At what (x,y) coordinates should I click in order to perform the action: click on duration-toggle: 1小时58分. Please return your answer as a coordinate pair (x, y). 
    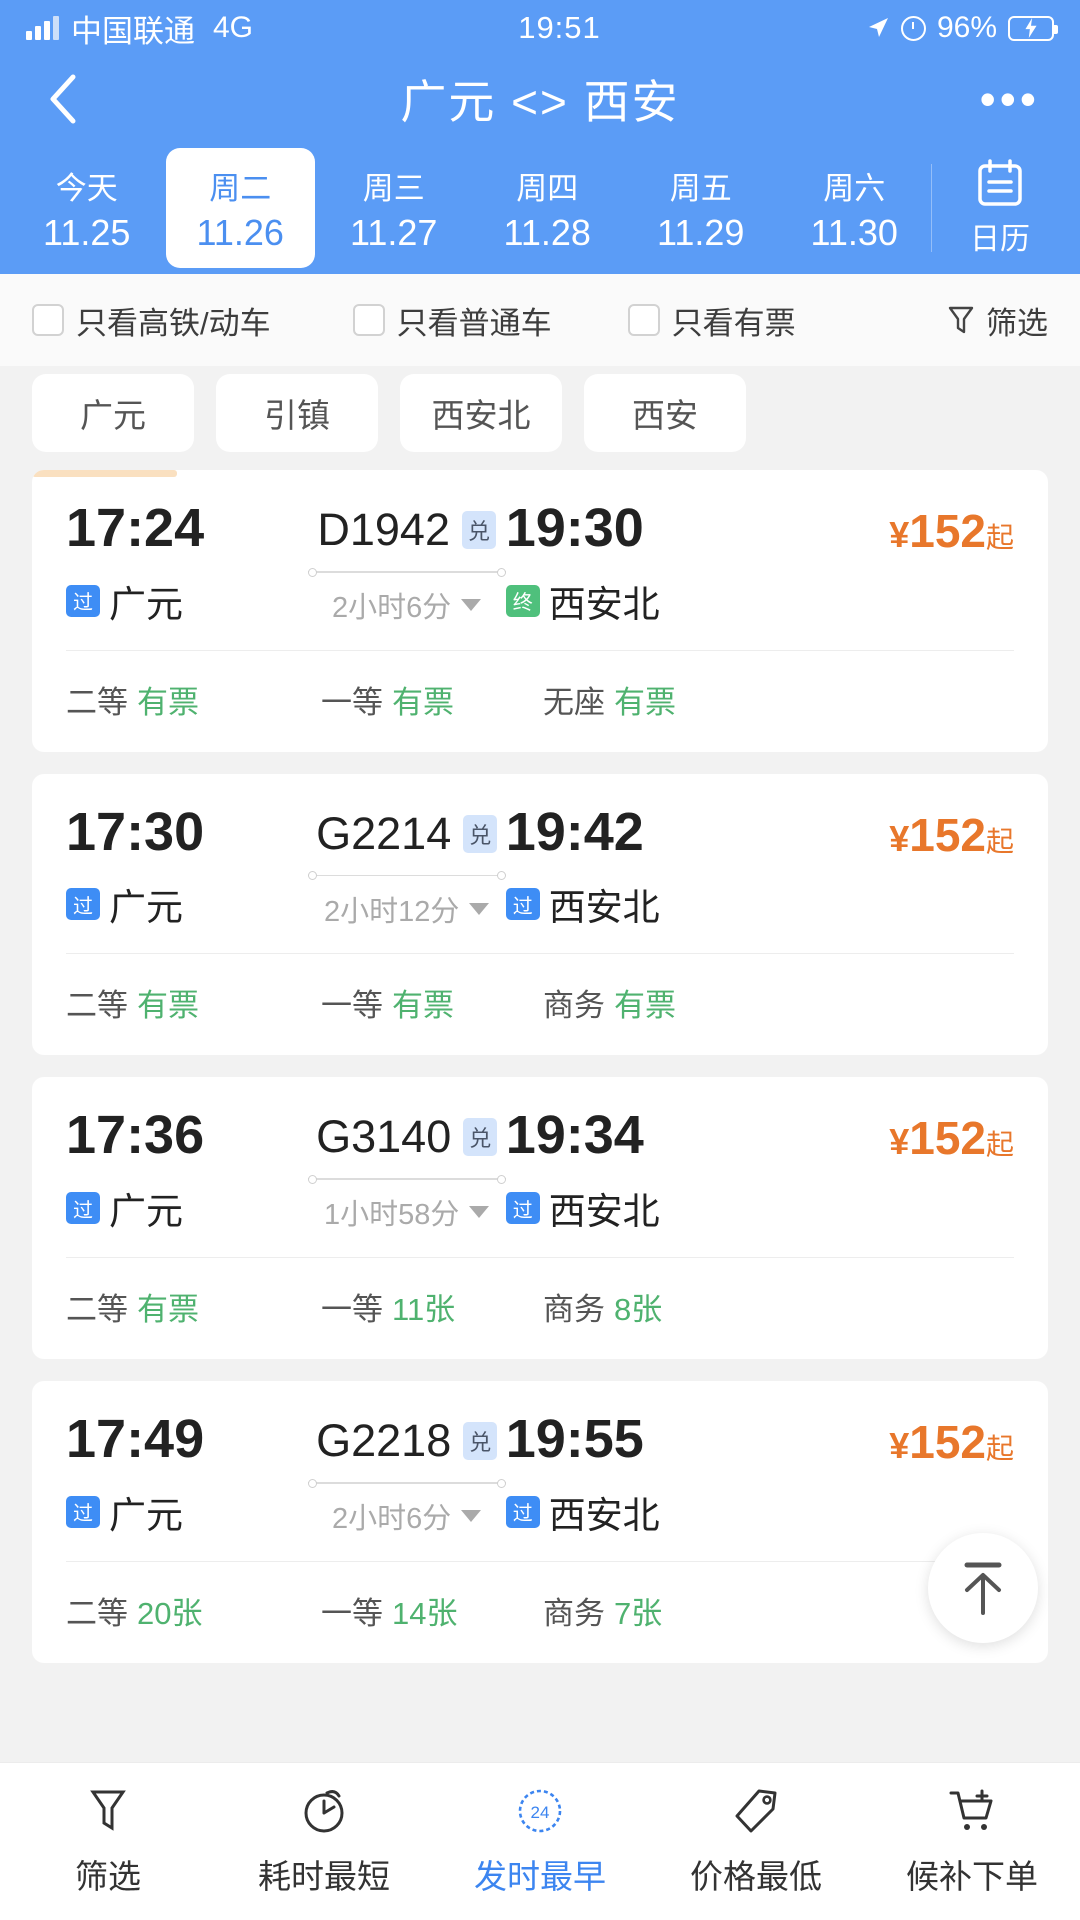
    Looking at the image, I should click on (407, 1212).